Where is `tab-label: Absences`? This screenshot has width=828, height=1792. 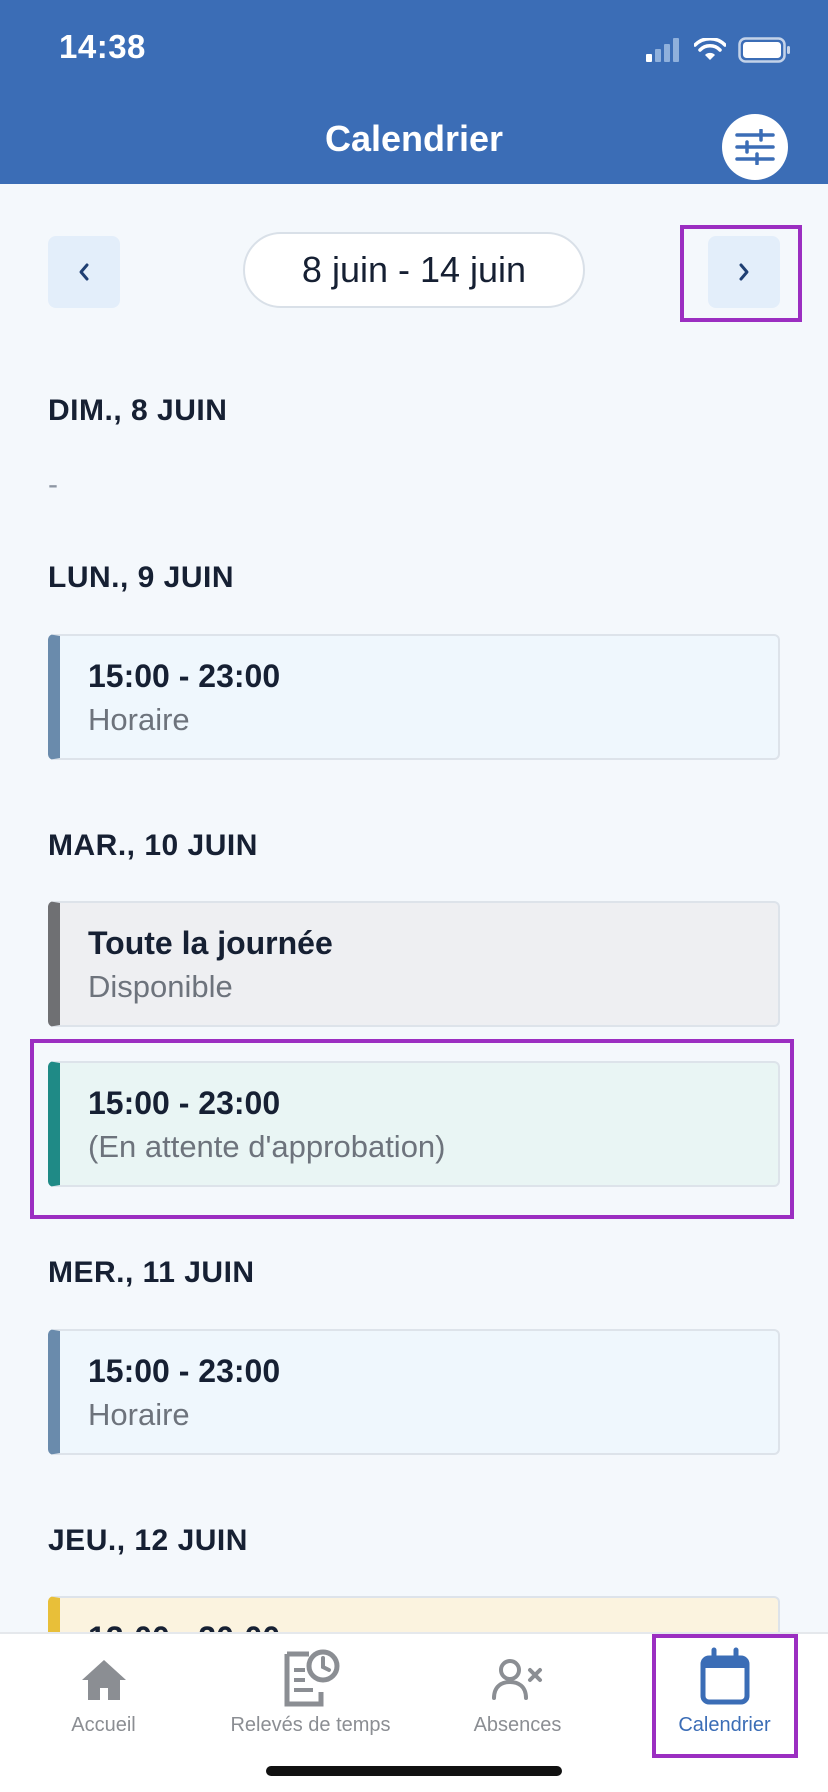 tab-label: Absences is located at coordinates (517, 1725).